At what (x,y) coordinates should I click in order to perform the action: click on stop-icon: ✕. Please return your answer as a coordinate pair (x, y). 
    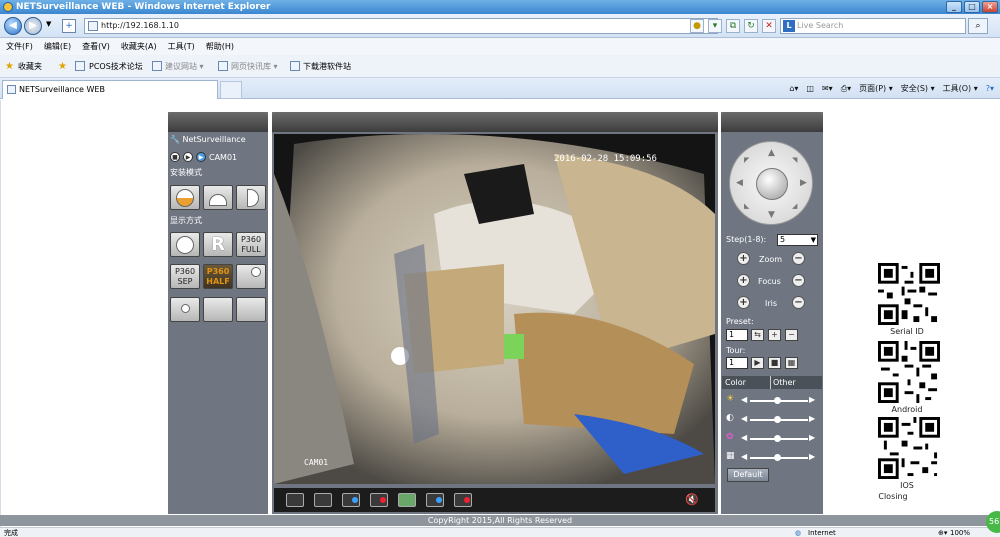
    Looking at the image, I should click on (769, 26).